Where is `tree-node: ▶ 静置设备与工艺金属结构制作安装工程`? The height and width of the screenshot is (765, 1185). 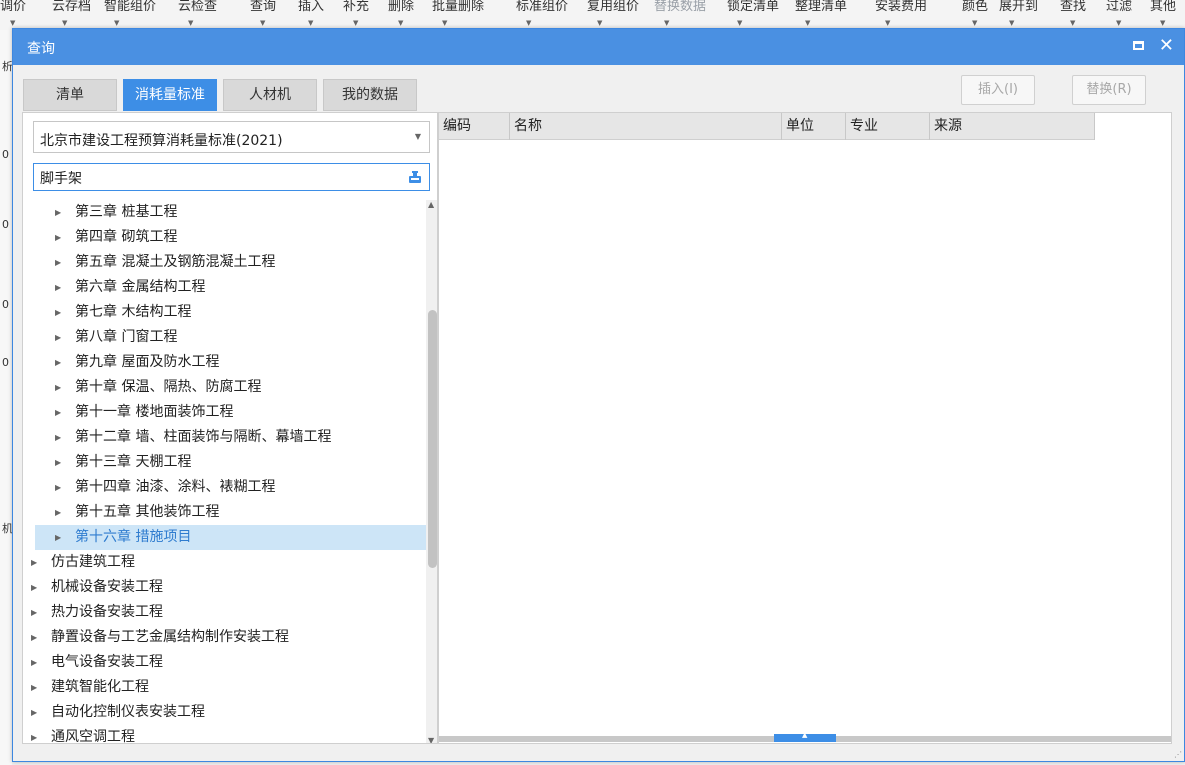 tree-node: ▶ 静置设备与工艺金属结构制作安装工程 is located at coordinates (224, 637).